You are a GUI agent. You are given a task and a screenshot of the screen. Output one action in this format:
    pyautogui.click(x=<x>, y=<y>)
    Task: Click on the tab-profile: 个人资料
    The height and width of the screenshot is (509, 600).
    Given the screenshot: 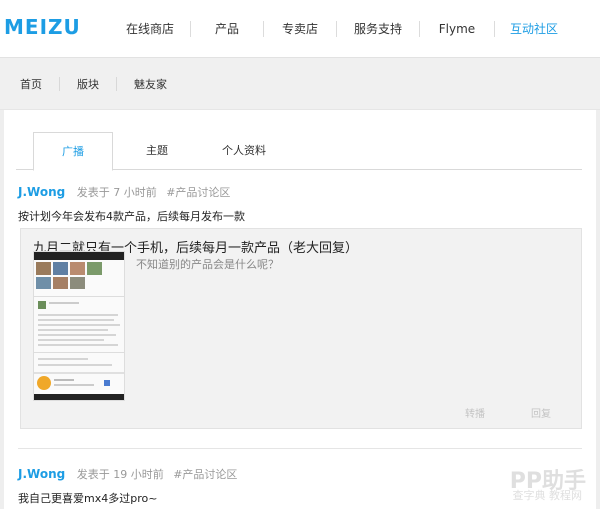 What is the action you would take?
    pyautogui.click(x=244, y=151)
    